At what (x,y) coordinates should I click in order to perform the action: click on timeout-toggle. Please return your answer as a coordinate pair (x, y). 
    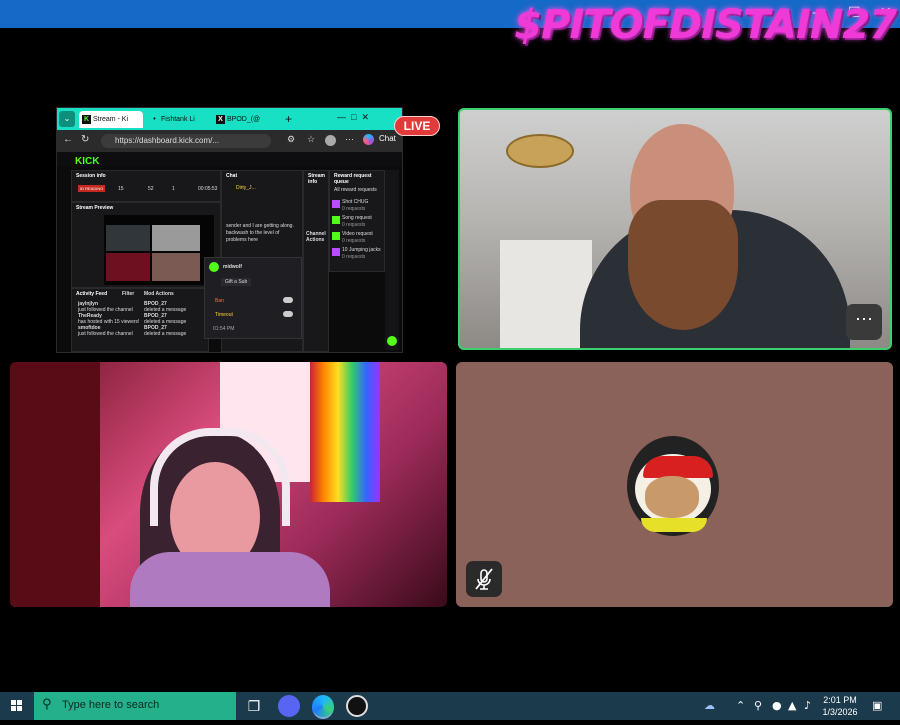
    Looking at the image, I should click on (288, 314).